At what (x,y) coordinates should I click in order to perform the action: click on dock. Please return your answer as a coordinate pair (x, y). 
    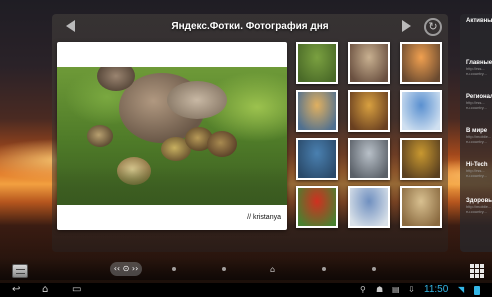
    Looking at the image, I should click on (246, 270).